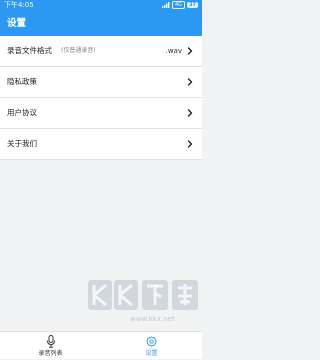 The height and width of the screenshot is (360, 320). Describe the element at coordinates (173, 51) in the screenshot. I see `setting-value: .wav` at that location.